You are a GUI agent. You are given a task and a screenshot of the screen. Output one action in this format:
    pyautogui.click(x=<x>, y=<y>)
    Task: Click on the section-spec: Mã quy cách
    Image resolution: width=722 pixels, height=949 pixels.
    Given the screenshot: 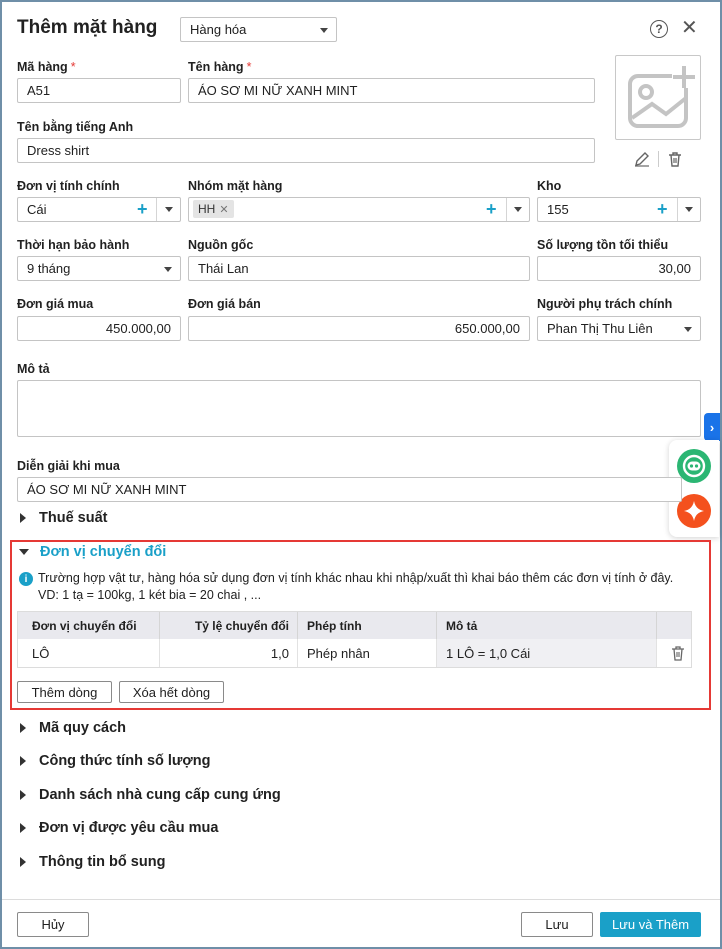 What is the action you would take?
    pyautogui.click(x=71, y=728)
    